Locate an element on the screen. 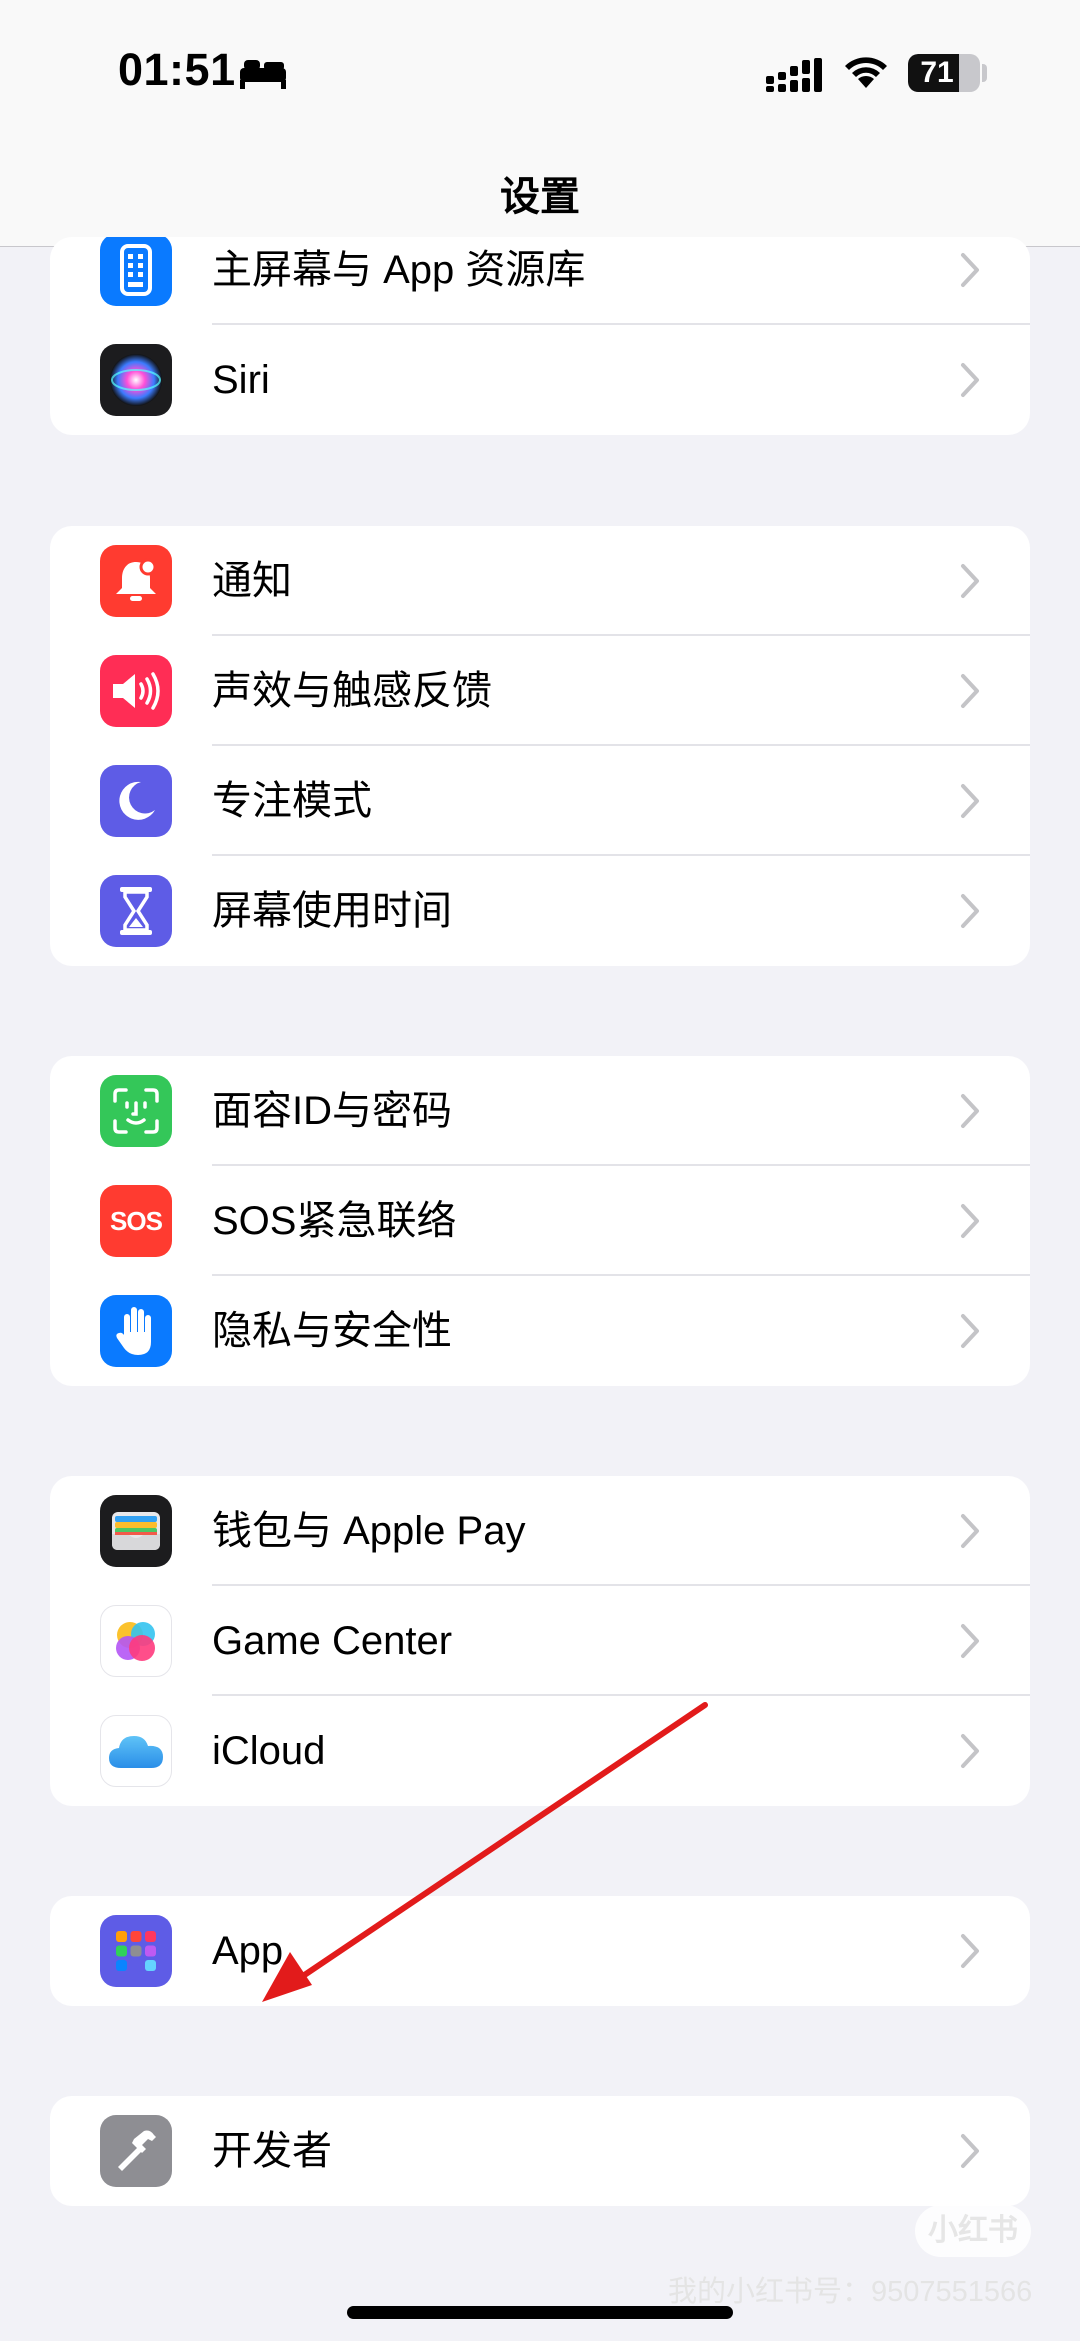 The height and width of the screenshot is (2341, 1080). settings-row-label: Game Center is located at coordinates (332, 1641).